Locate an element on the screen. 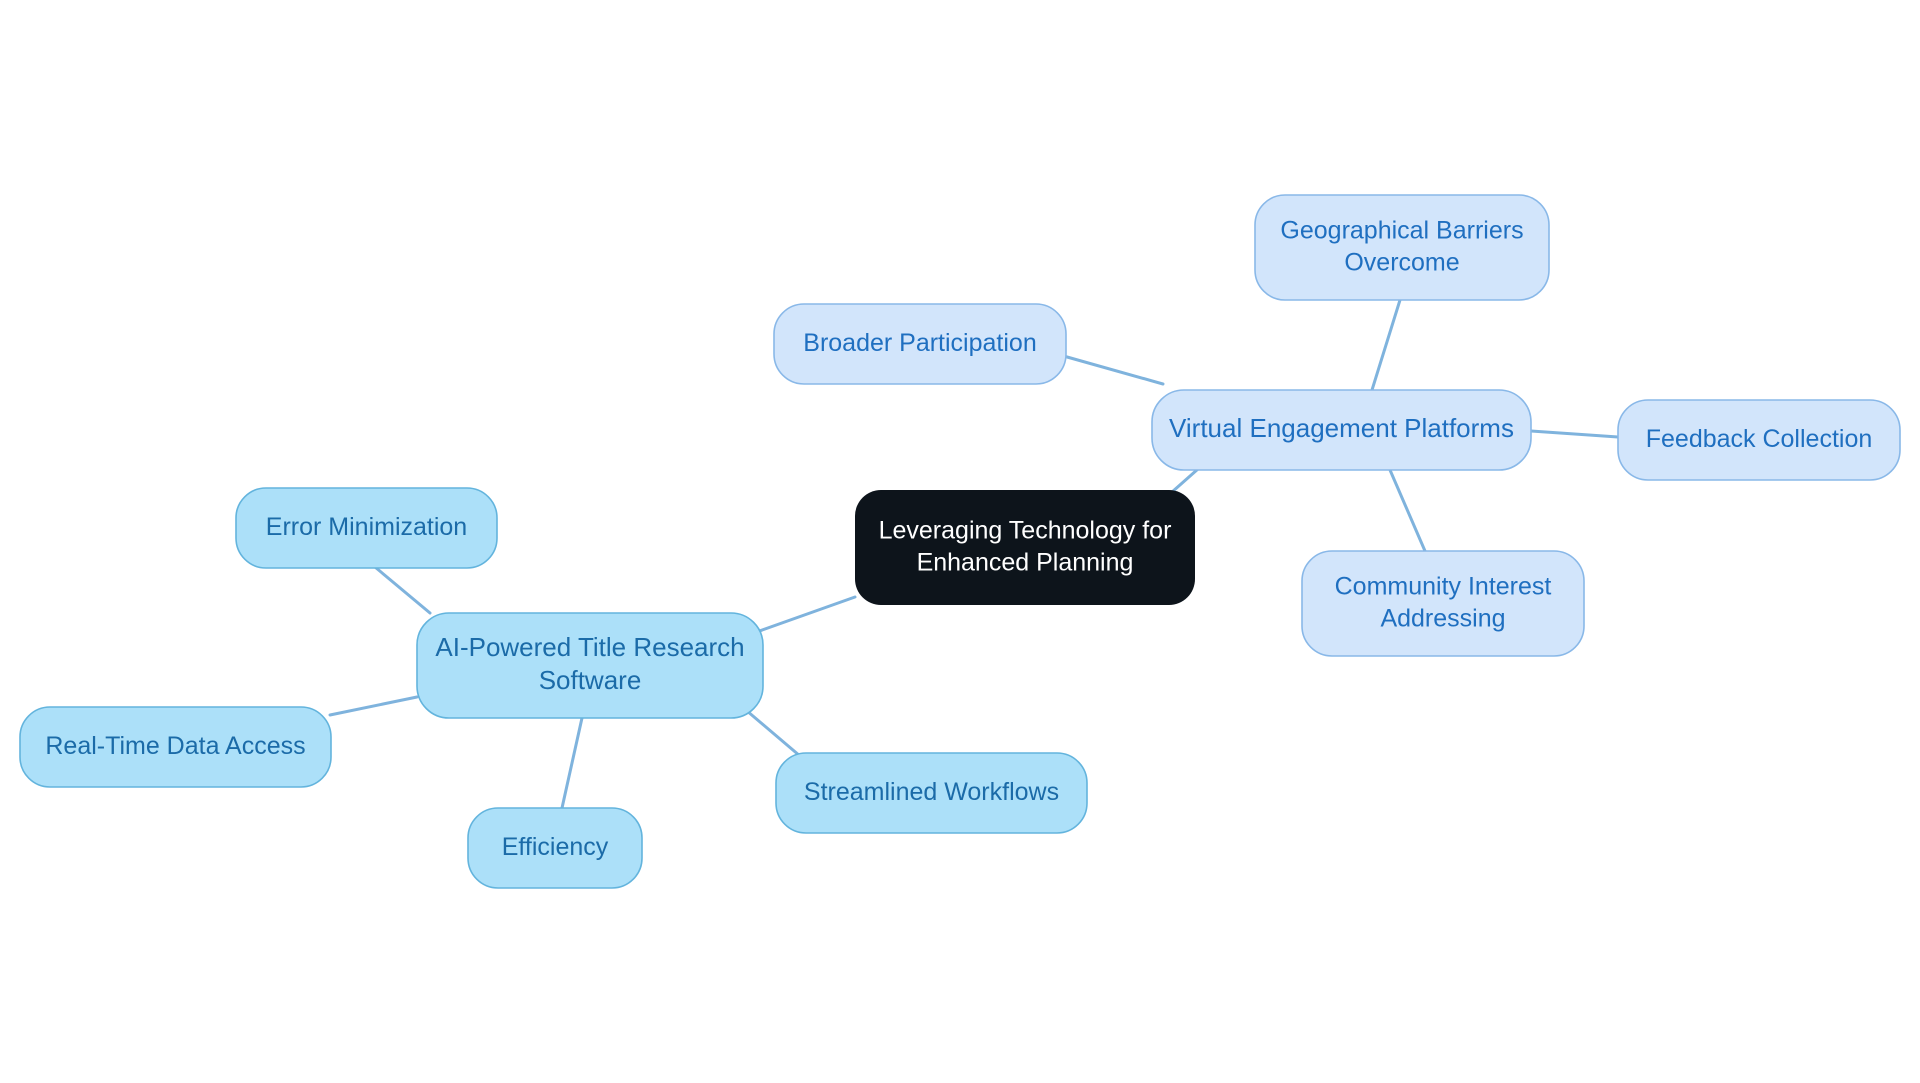 Image resolution: width=1920 pixels, height=1083 pixels. node-efficiency: Efficiency is located at coordinates (555, 848).